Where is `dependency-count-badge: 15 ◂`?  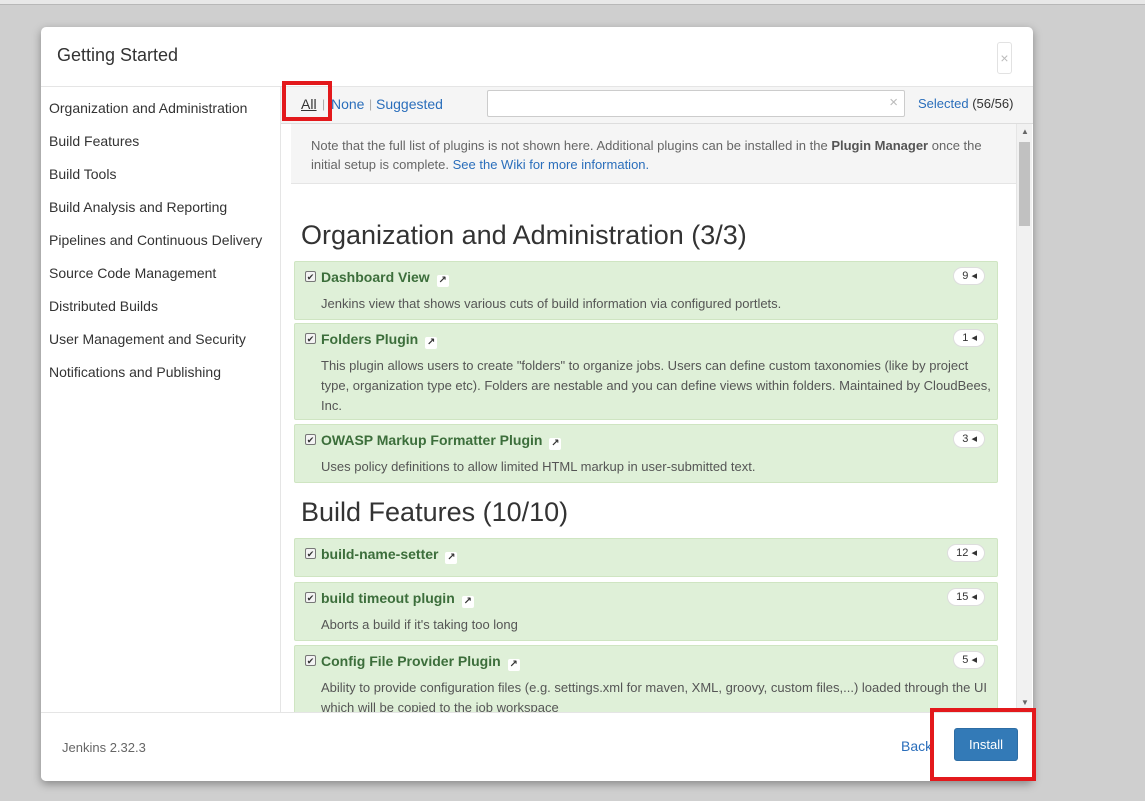 dependency-count-badge: 15 ◂ is located at coordinates (966, 597).